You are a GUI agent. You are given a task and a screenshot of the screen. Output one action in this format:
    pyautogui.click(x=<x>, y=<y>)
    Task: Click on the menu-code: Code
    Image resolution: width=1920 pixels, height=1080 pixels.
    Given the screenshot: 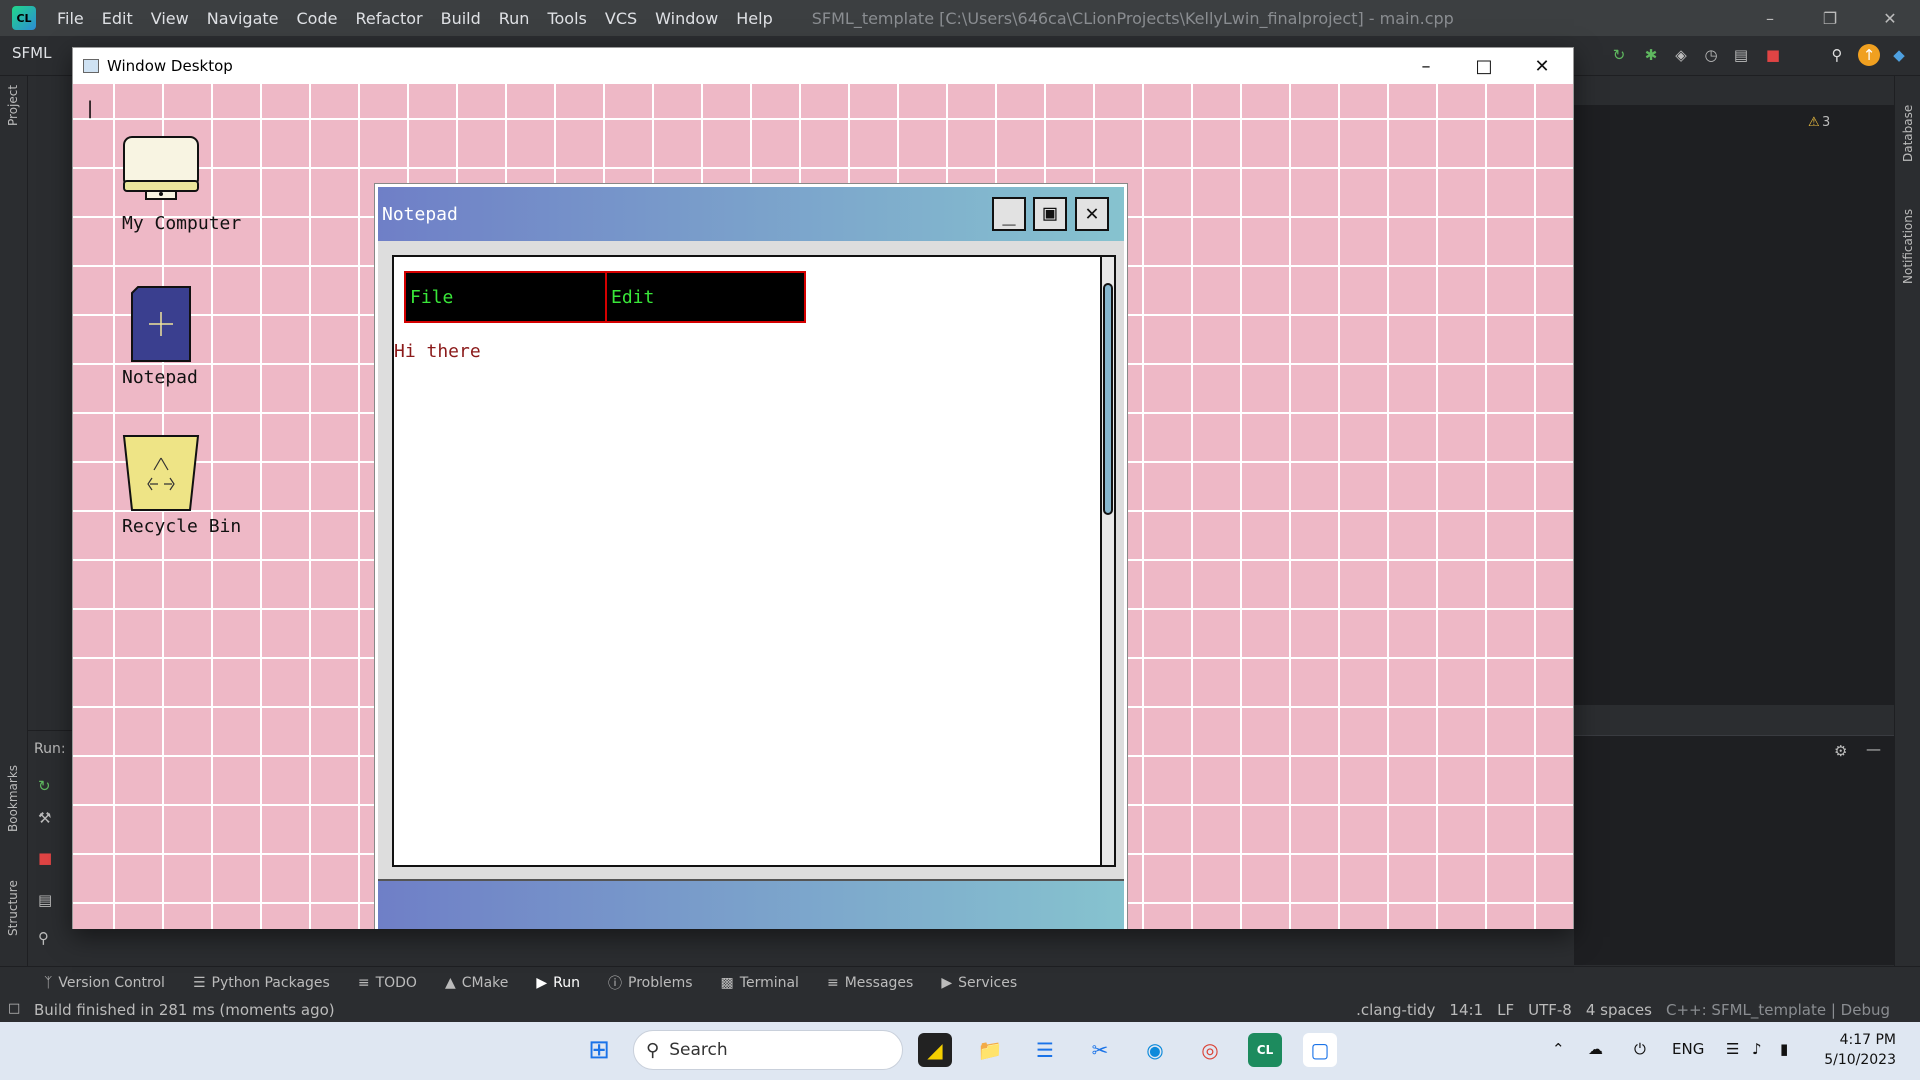 What is the action you would take?
    pyautogui.click(x=317, y=18)
    